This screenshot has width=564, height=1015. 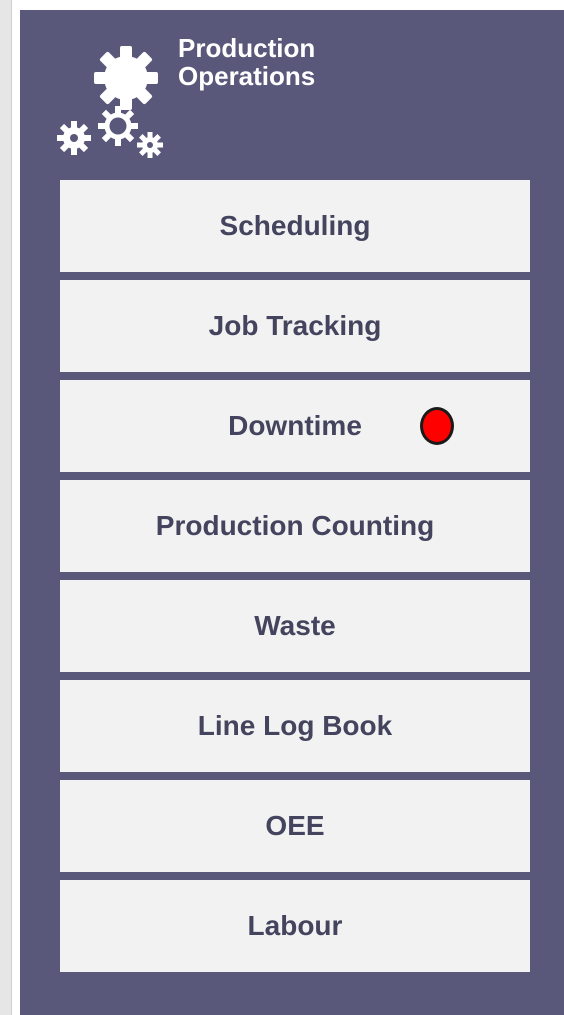 I want to click on panel-title-line1: Production, so click(x=247, y=48).